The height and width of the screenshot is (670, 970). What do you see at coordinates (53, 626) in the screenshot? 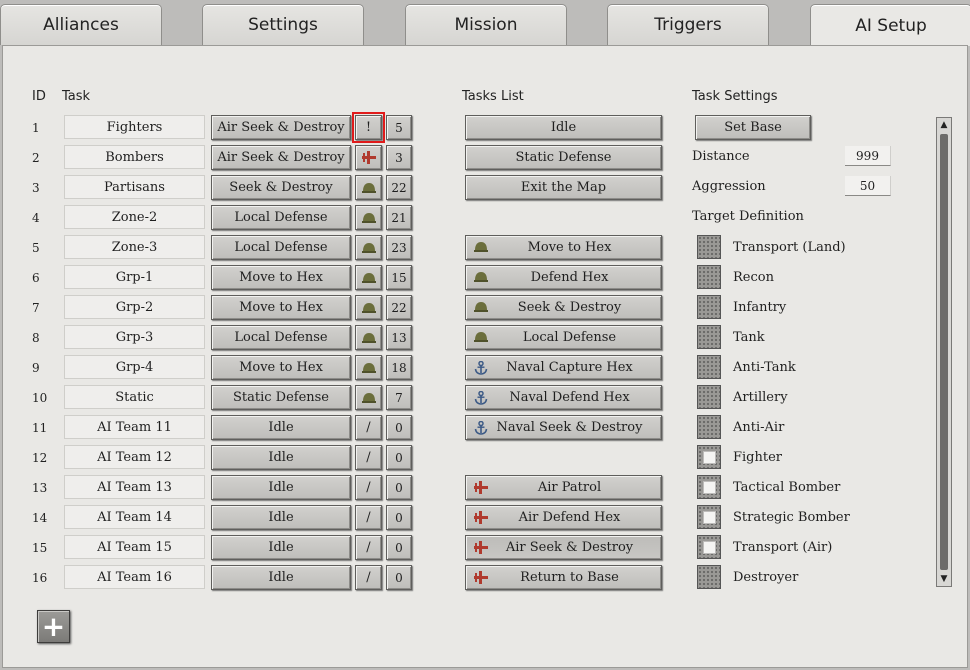
I see `add-team-button: +` at bounding box center [53, 626].